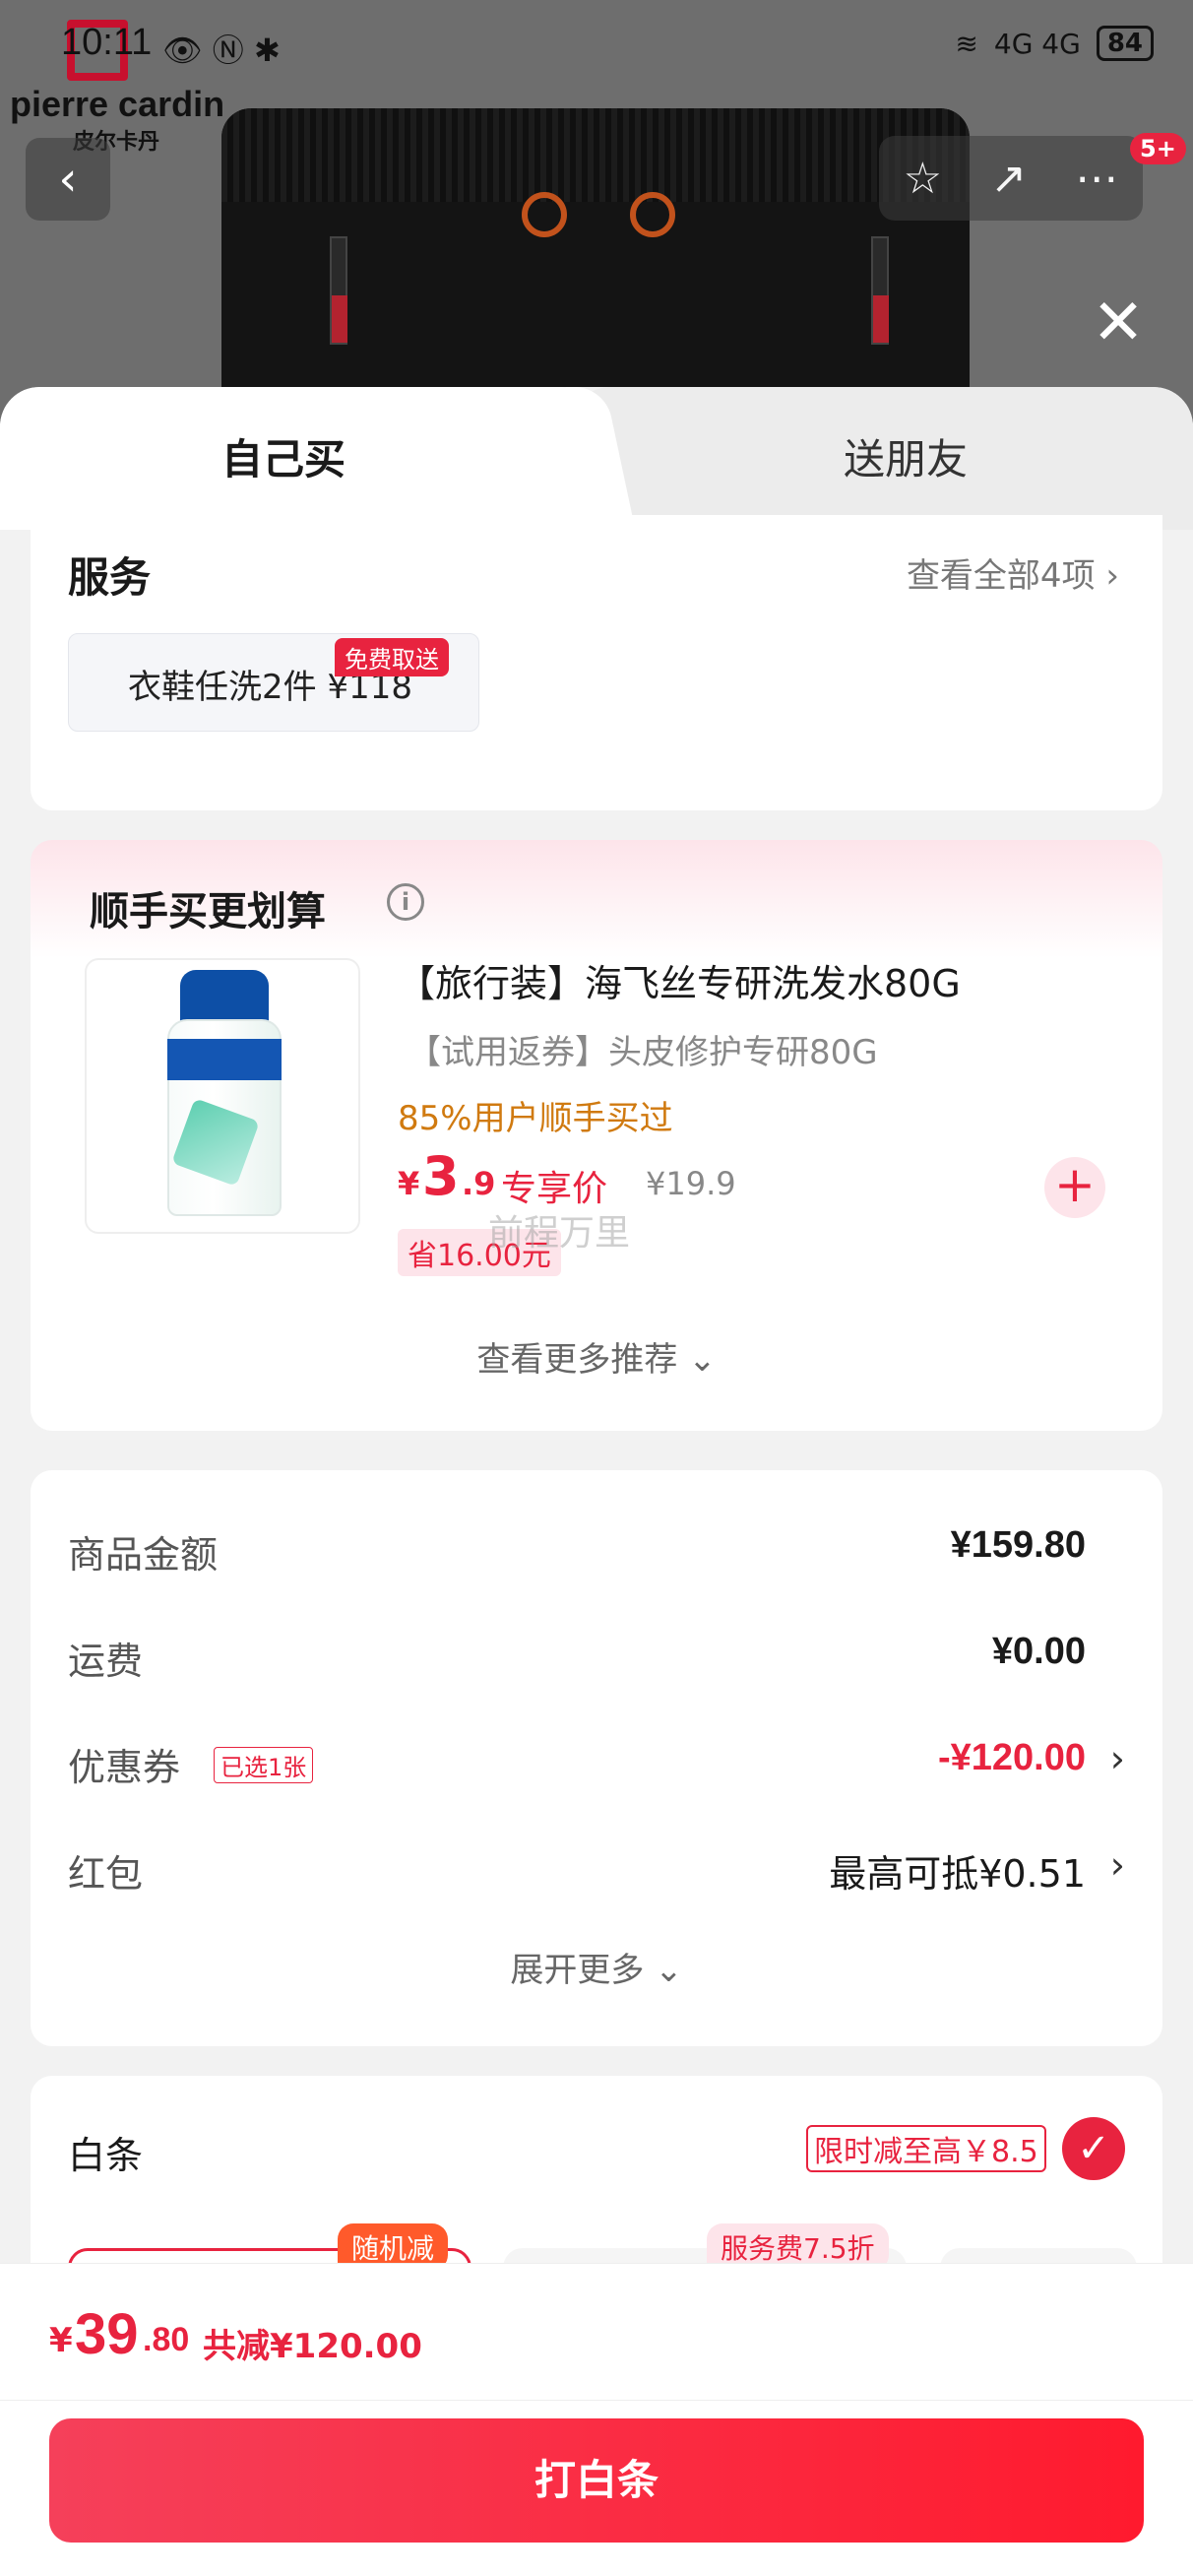  What do you see at coordinates (283, 456) in the screenshot?
I see `tab-buy-self: 自己买` at bounding box center [283, 456].